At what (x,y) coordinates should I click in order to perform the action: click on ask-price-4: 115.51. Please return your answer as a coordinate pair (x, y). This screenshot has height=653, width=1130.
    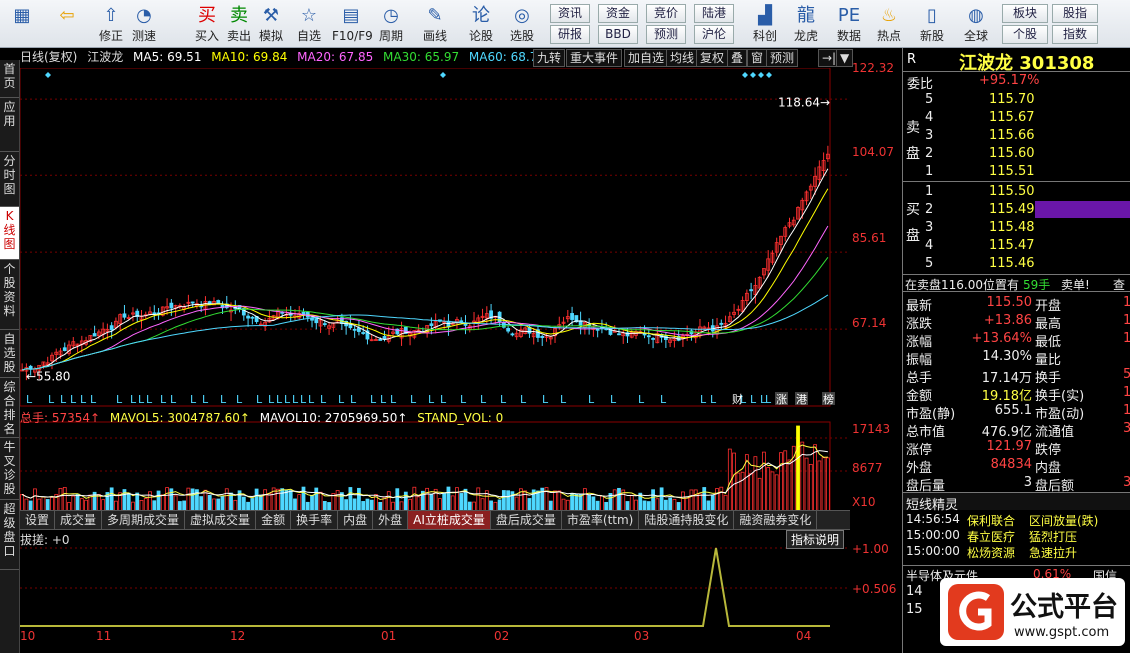
    Looking at the image, I should click on (1012, 171).